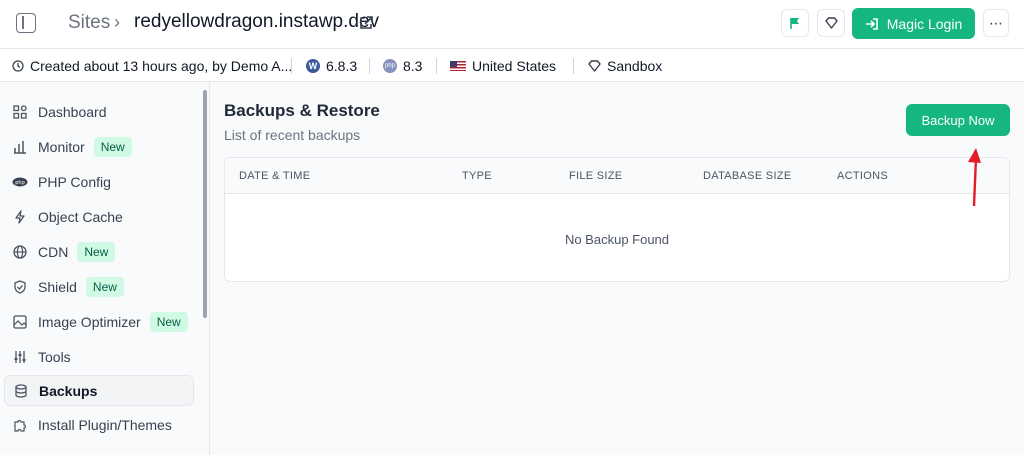 The image size is (1024, 455). What do you see at coordinates (105, 424) in the screenshot?
I see `sidebar-item-label: Install Plugin/Themes` at bounding box center [105, 424].